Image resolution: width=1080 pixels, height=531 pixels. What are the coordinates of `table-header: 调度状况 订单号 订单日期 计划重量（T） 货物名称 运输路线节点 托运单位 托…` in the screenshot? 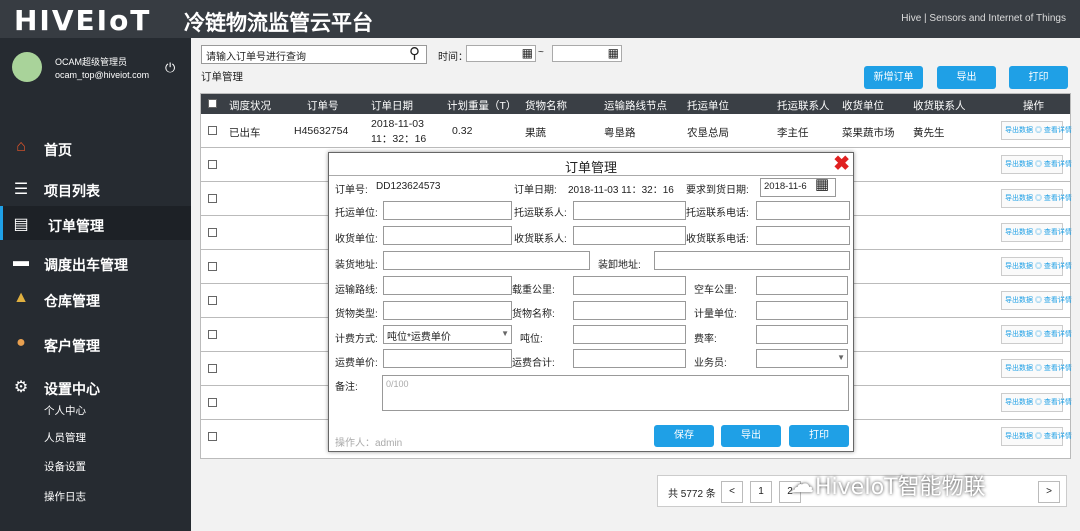 It's located at (635, 104).